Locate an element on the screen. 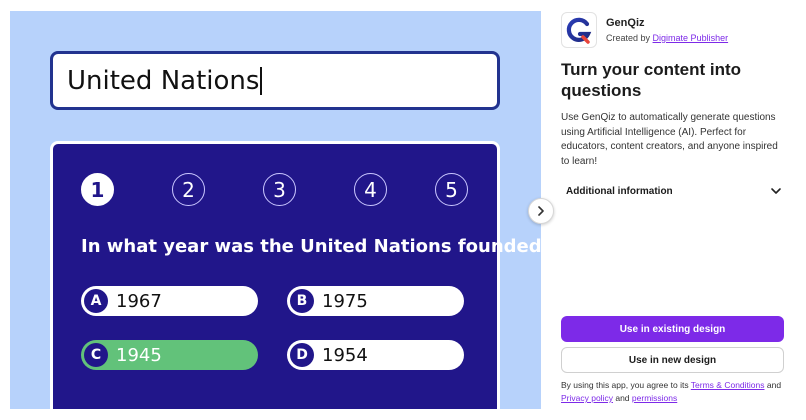 The height and width of the screenshot is (420, 806). answer-c-correct: C 1945 is located at coordinates (169, 355).